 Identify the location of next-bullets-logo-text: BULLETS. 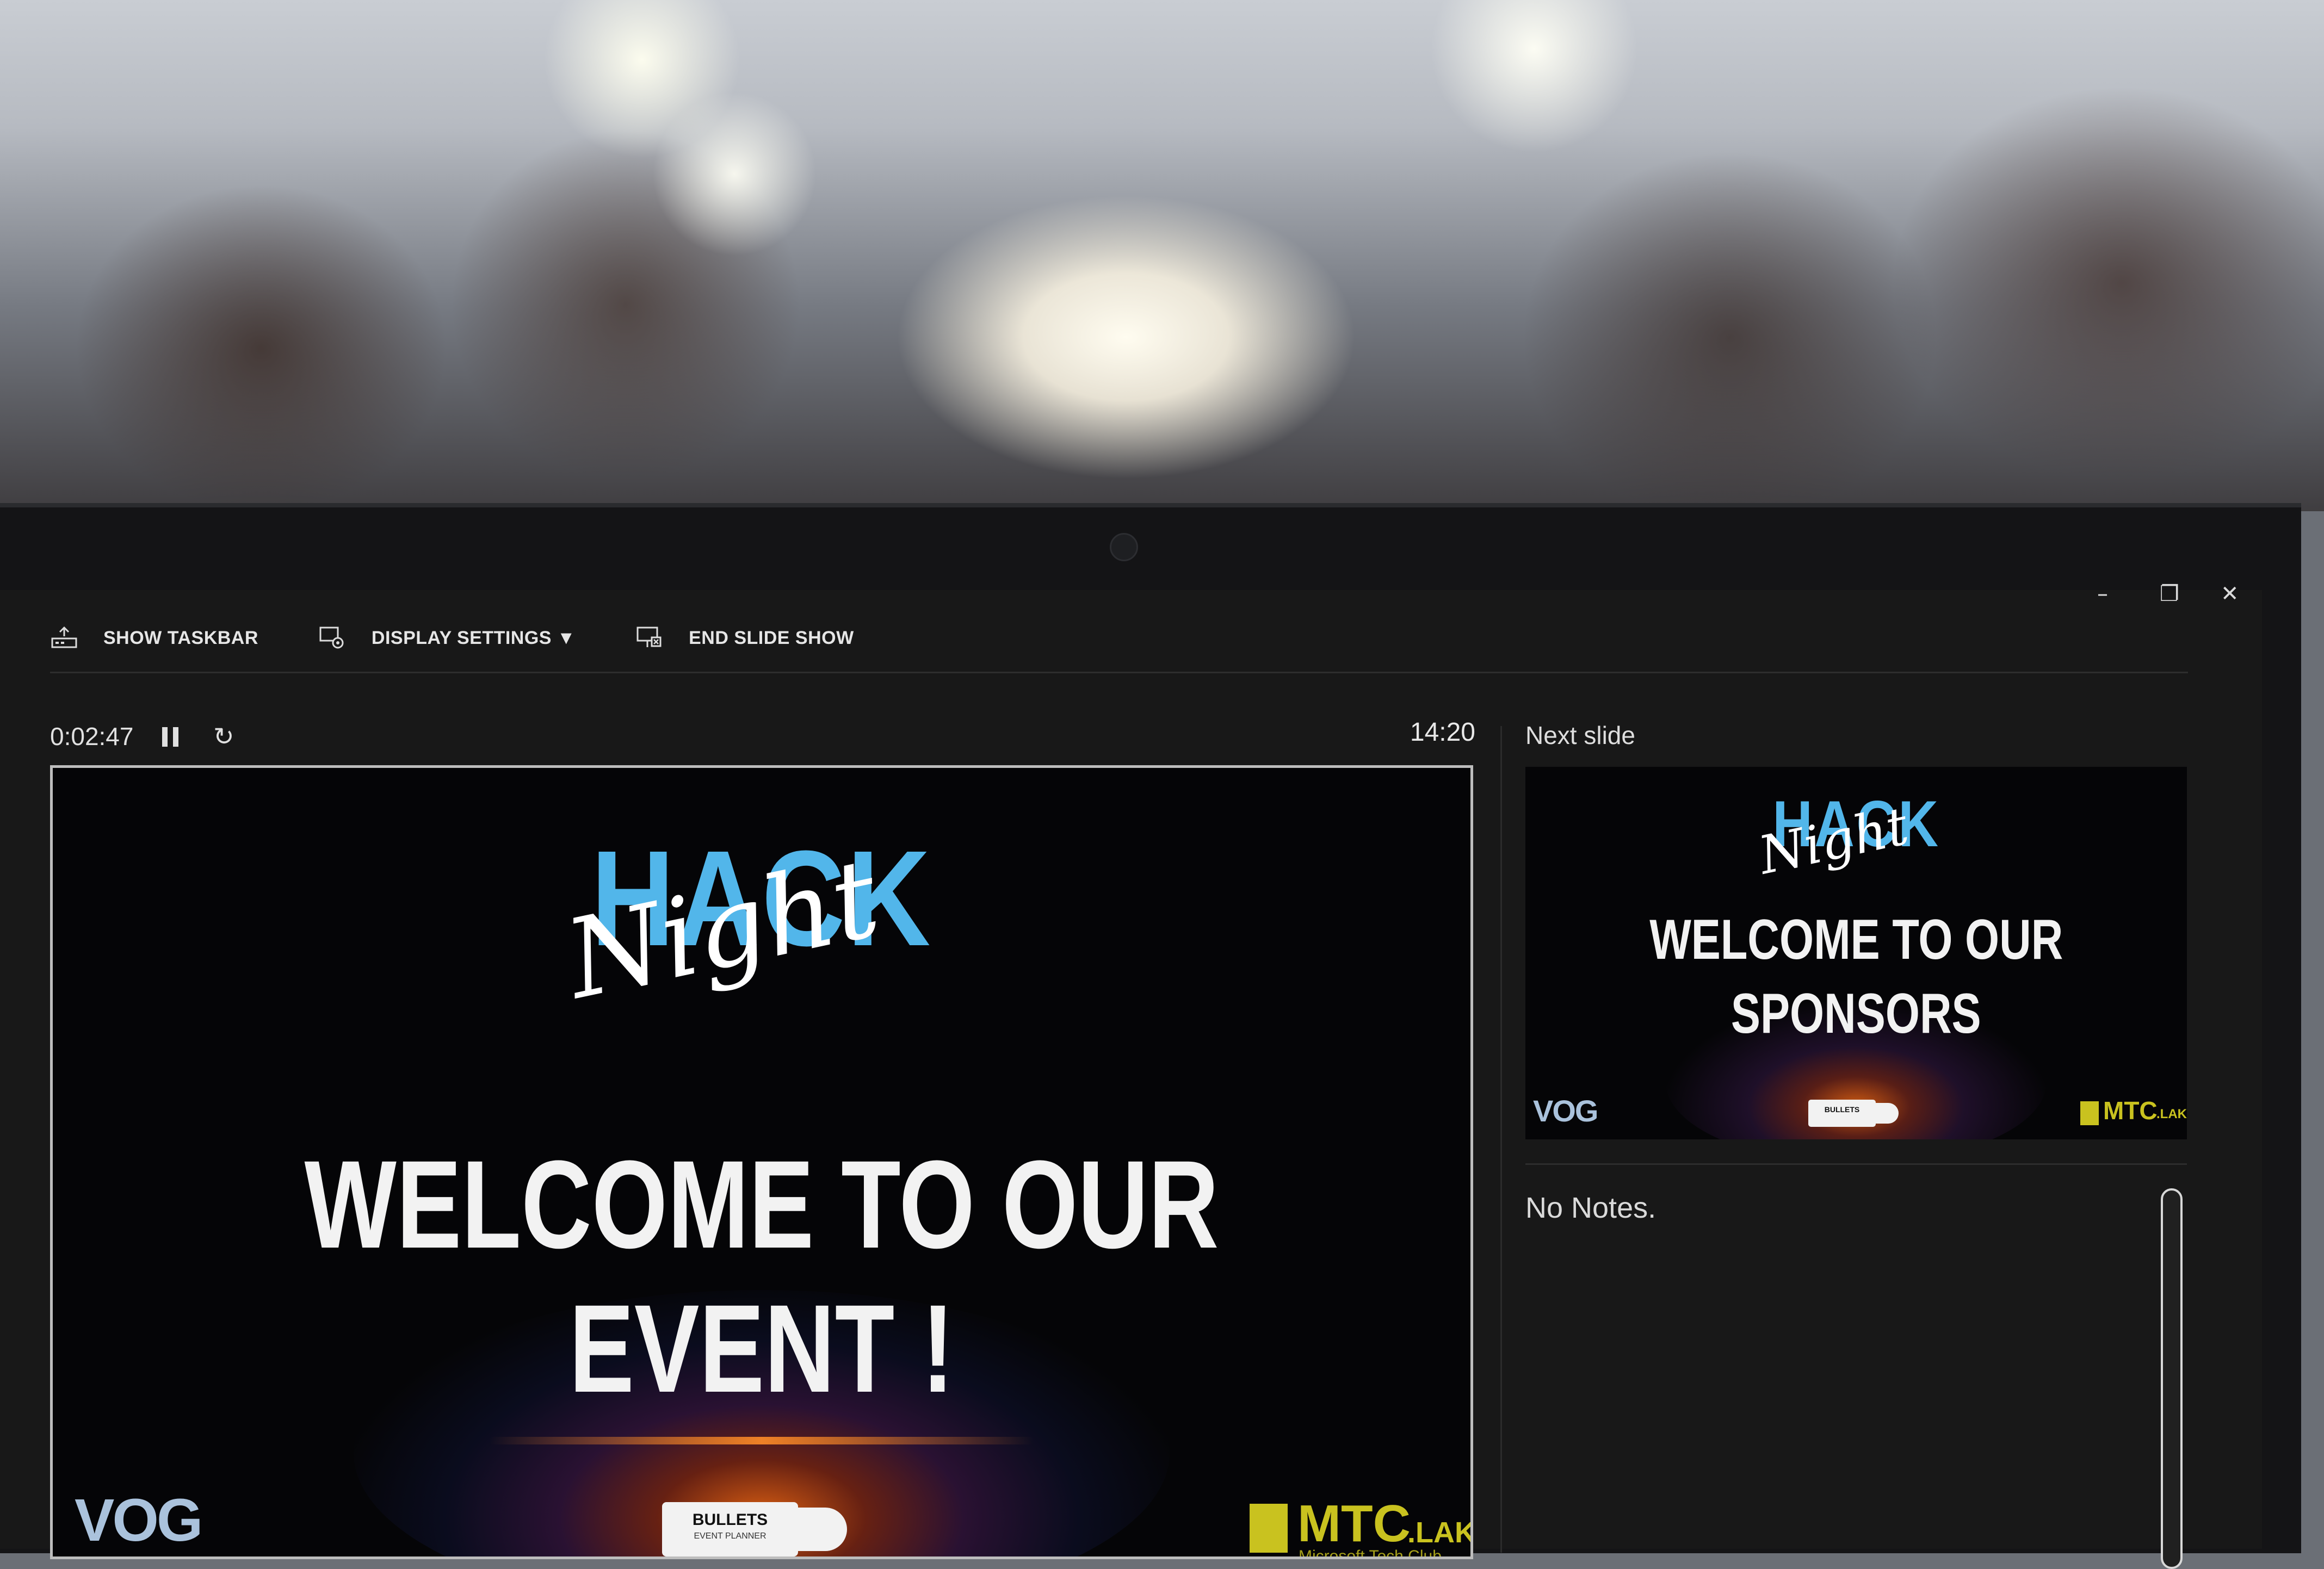
(1842, 1109).